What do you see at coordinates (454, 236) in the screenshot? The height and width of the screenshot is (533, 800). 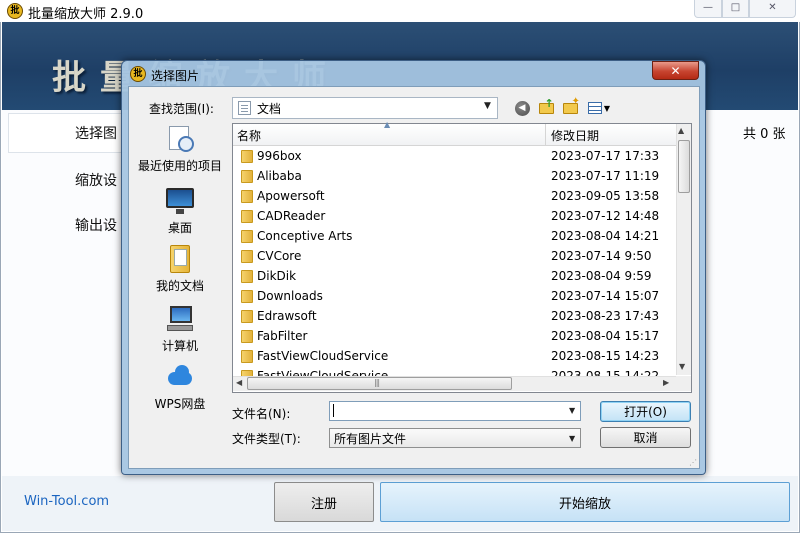 I see `list-item: Conceptive Arts 2023-08-04 14:21` at bounding box center [454, 236].